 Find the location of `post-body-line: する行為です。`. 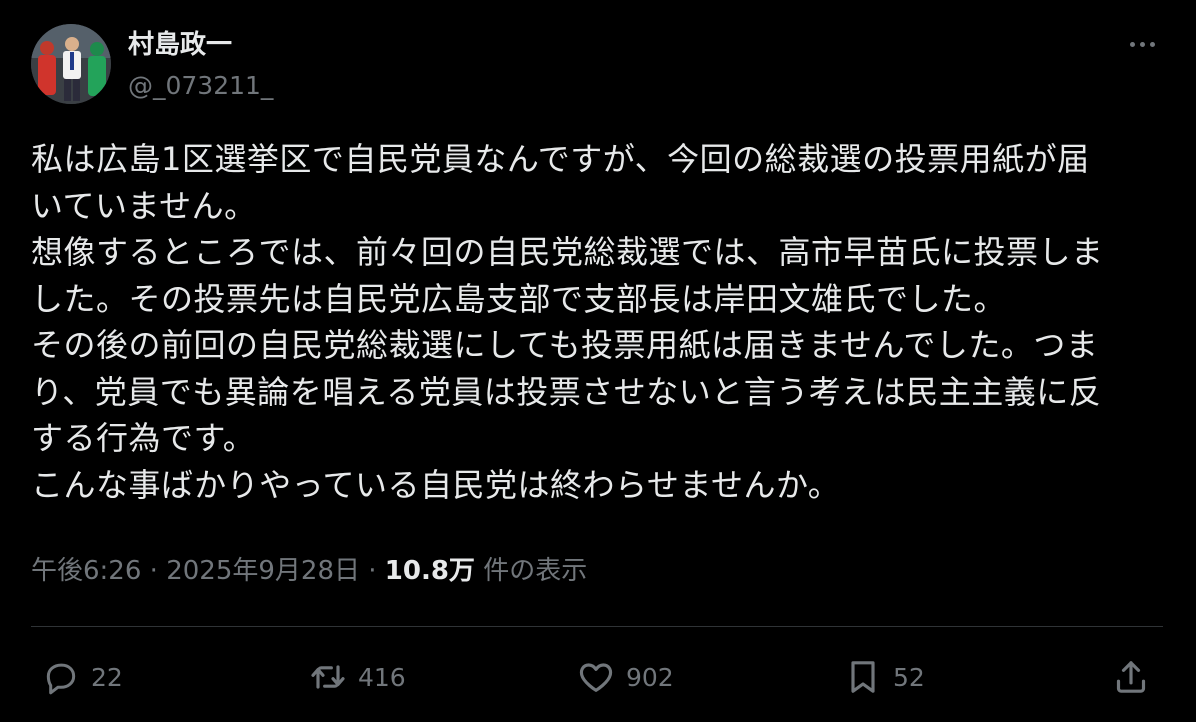

post-body-line: する行為です。 is located at coordinates (143, 438).